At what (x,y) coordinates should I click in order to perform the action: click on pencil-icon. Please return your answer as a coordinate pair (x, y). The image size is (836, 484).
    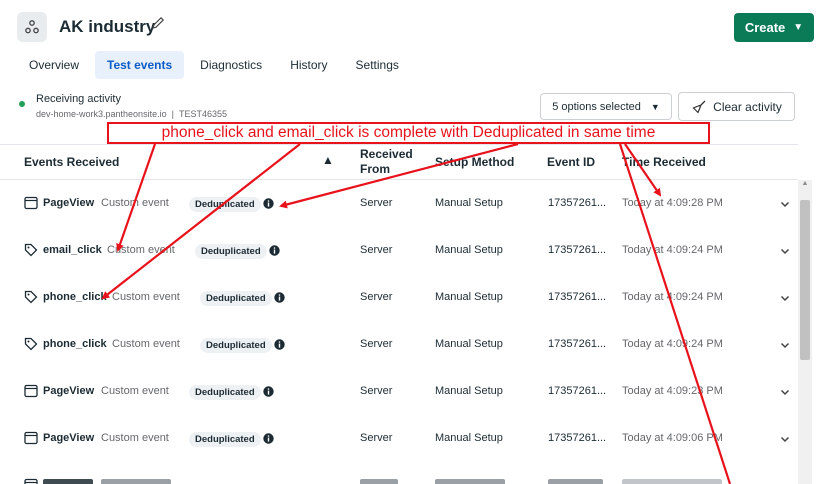
    Looking at the image, I should click on (158, 23).